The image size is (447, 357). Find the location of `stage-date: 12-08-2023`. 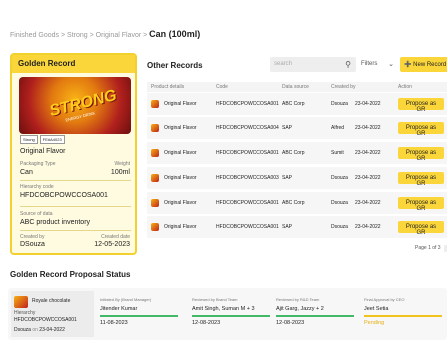

stage-date: 12-08-2023 is located at coordinates (290, 323).